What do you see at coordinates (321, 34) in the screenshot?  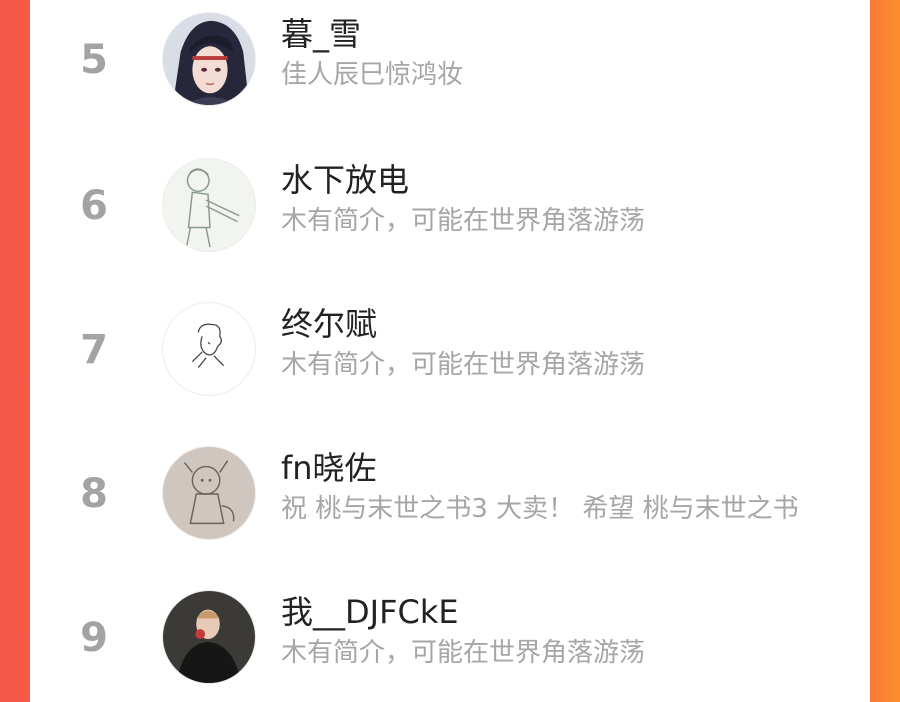 I see `user-name: 暮_雪` at bounding box center [321, 34].